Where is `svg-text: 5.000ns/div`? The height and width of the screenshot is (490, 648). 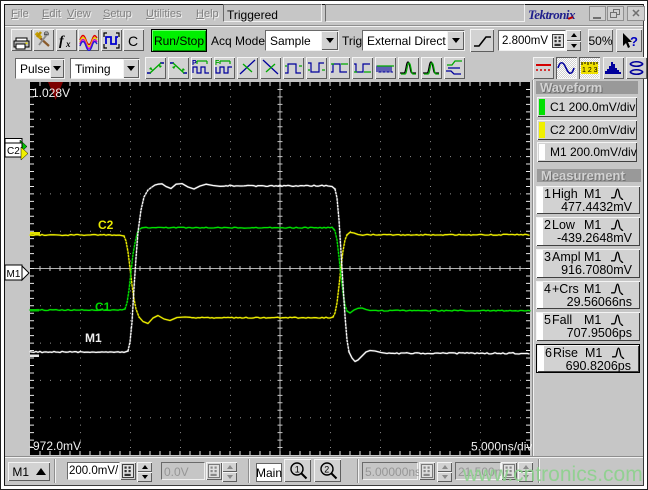
svg-text: 5.000ns/div is located at coordinates (501, 447).